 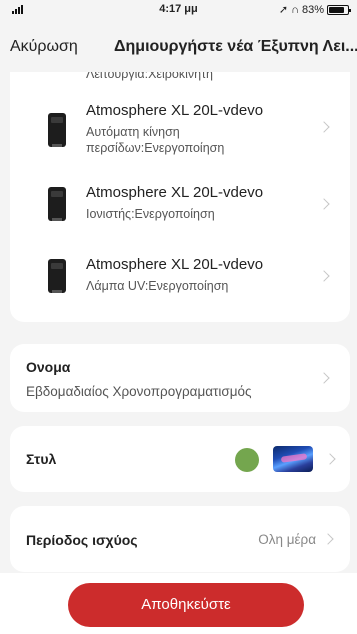 What do you see at coordinates (157, 286) in the screenshot?
I see `device-action-detail: Λάμπα UV:Ενεργοποίηση` at bounding box center [157, 286].